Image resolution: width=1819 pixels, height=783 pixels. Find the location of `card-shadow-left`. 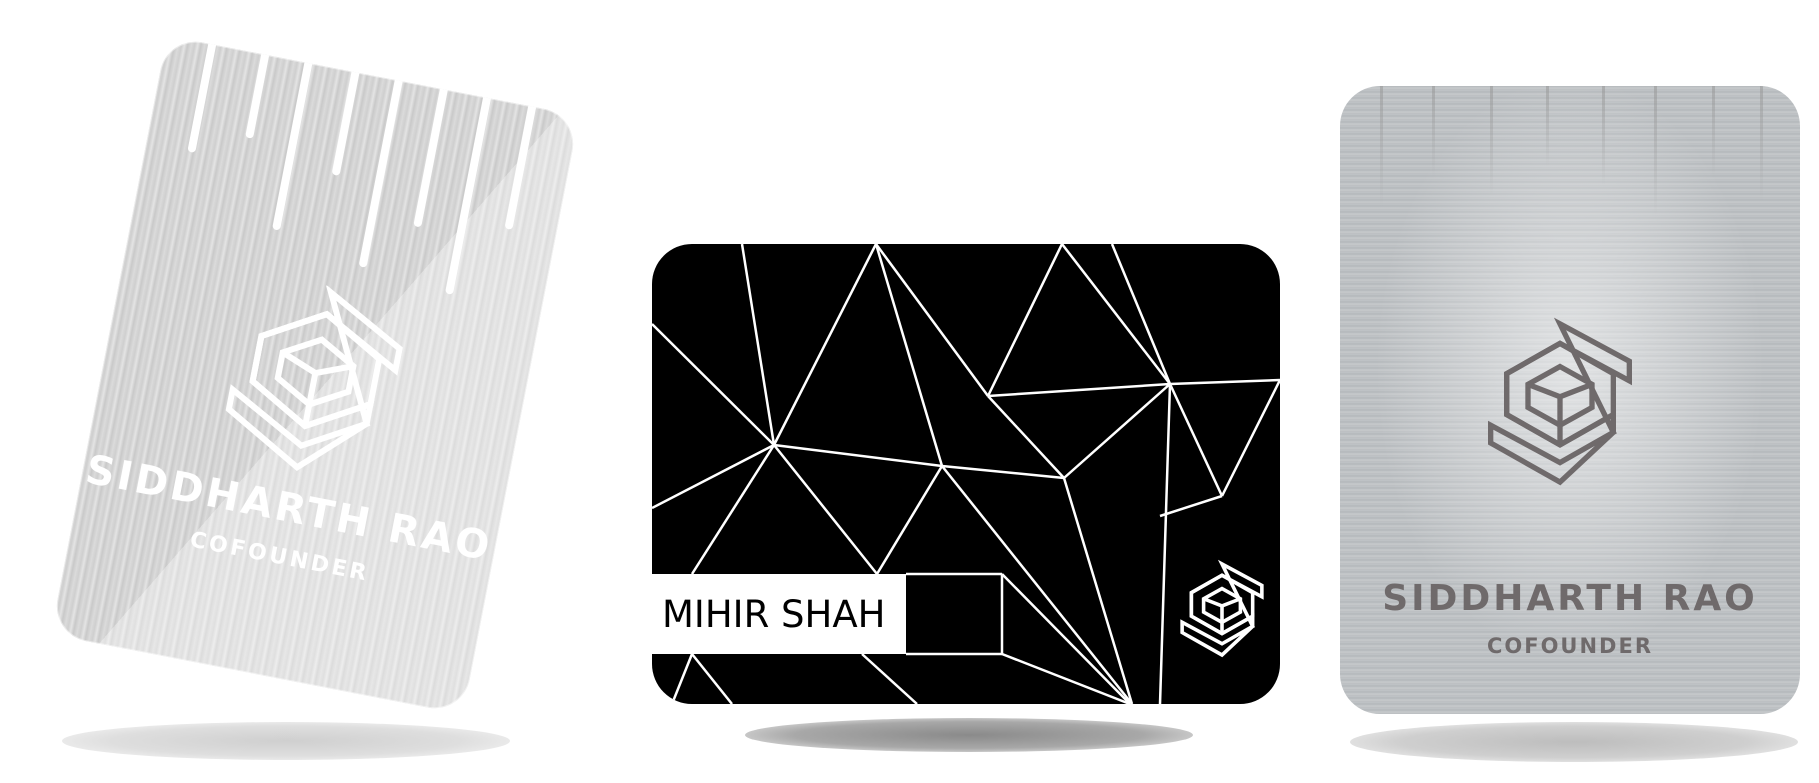

card-shadow-left is located at coordinates (286, 741).